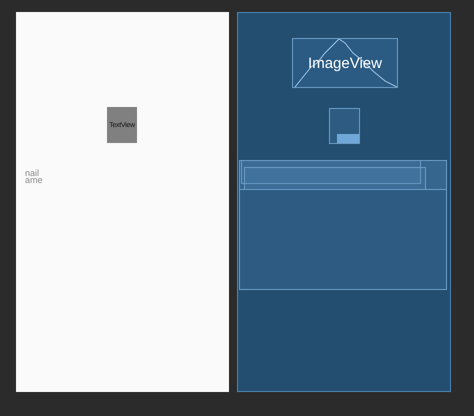  What do you see at coordinates (34, 180) in the screenshot?
I see `text-label: ame` at bounding box center [34, 180].